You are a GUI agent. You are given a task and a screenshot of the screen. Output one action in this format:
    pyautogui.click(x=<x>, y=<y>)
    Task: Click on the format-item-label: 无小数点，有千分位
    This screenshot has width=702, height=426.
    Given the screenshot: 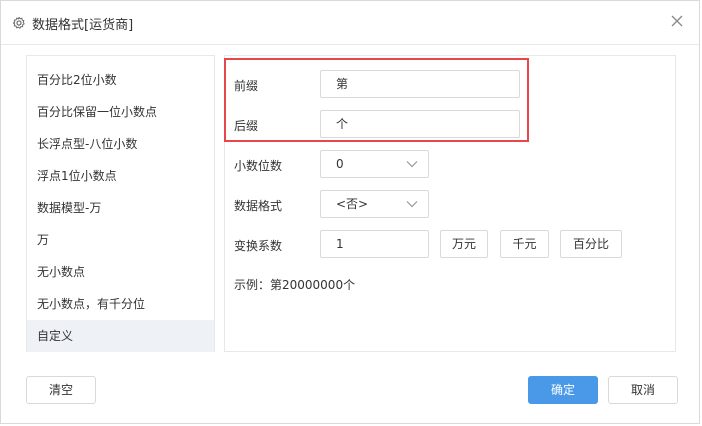 What is the action you would take?
    pyautogui.click(x=91, y=304)
    